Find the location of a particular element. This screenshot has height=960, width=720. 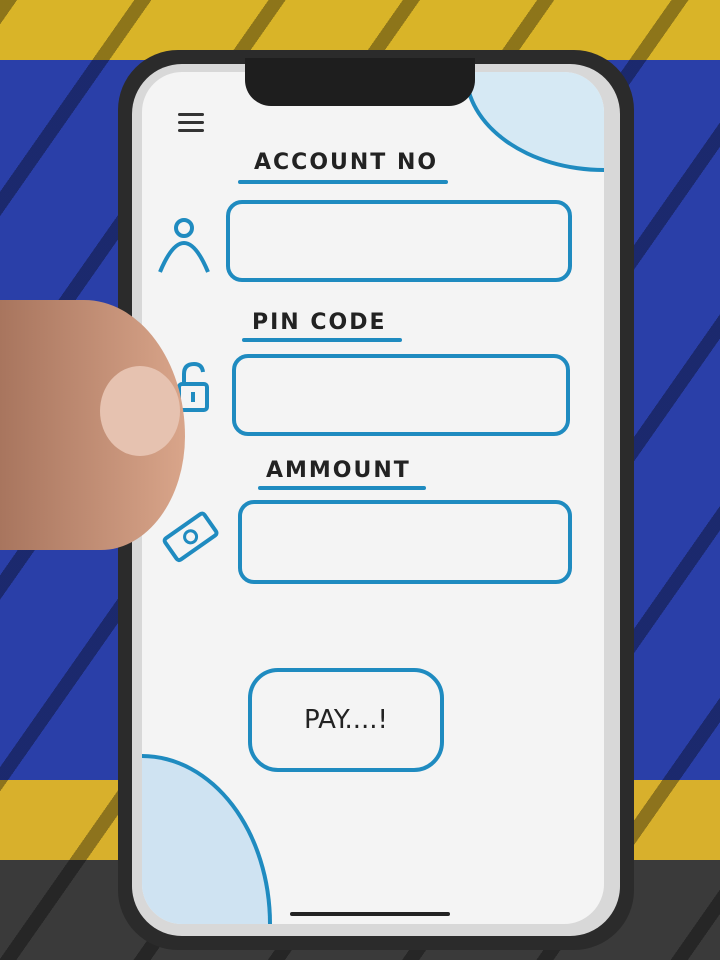

amount-label: AMMOUNT is located at coordinates (338, 470).